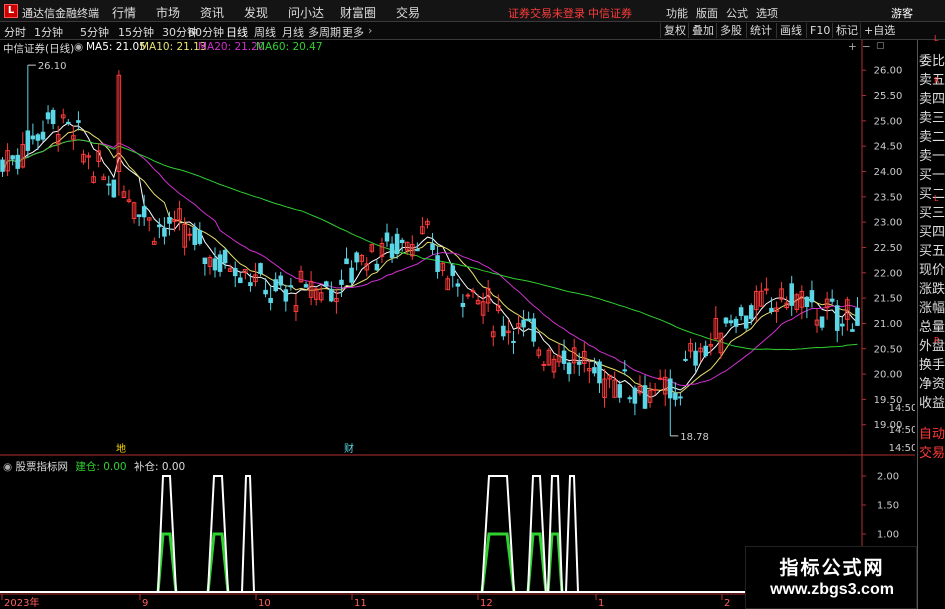  What do you see at coordinates (888, 96) in the screenshot?
I see `price-label-1: 25.50` at bounding box center [888, 96].